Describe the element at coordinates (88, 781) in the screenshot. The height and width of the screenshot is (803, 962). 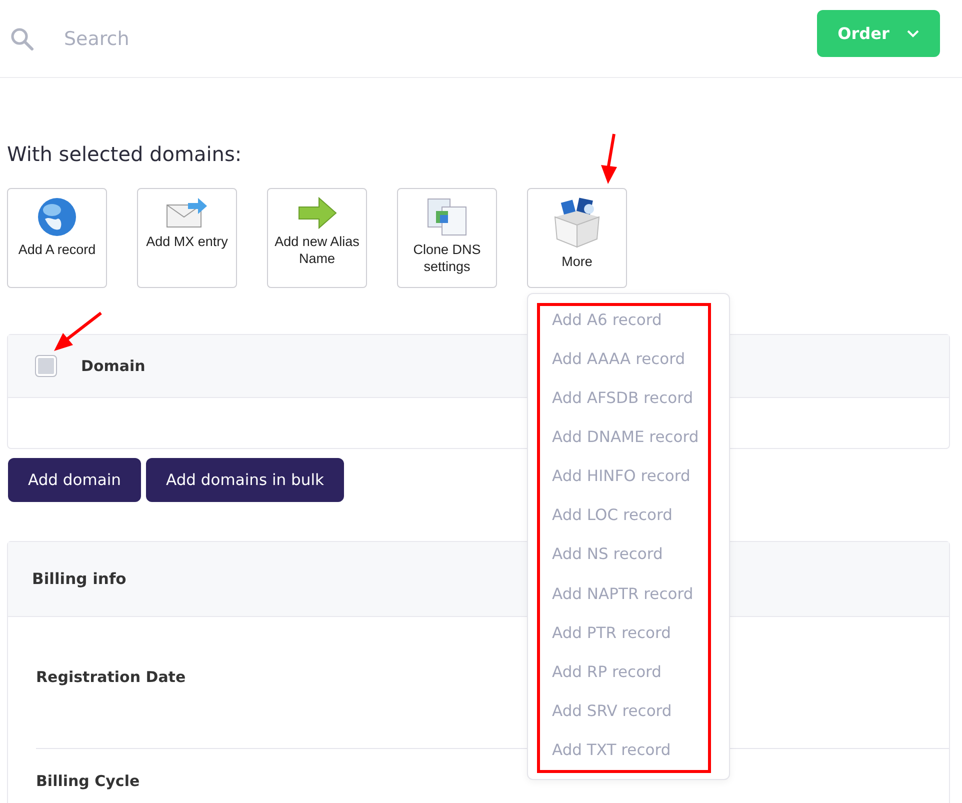
I see `field-label: Billing Cycle` at that location.